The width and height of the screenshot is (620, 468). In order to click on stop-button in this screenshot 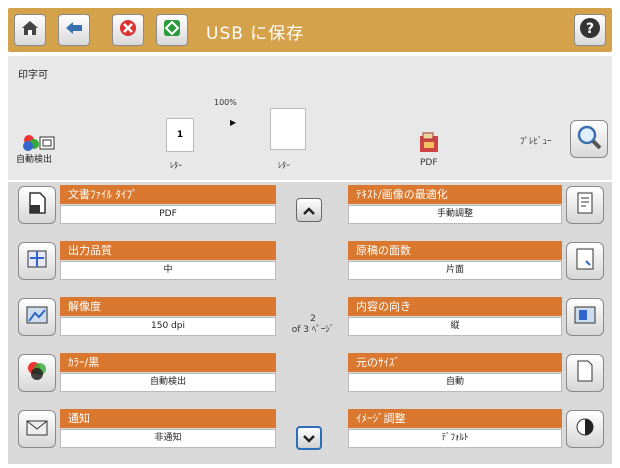, I will do `click(128, 30)`.